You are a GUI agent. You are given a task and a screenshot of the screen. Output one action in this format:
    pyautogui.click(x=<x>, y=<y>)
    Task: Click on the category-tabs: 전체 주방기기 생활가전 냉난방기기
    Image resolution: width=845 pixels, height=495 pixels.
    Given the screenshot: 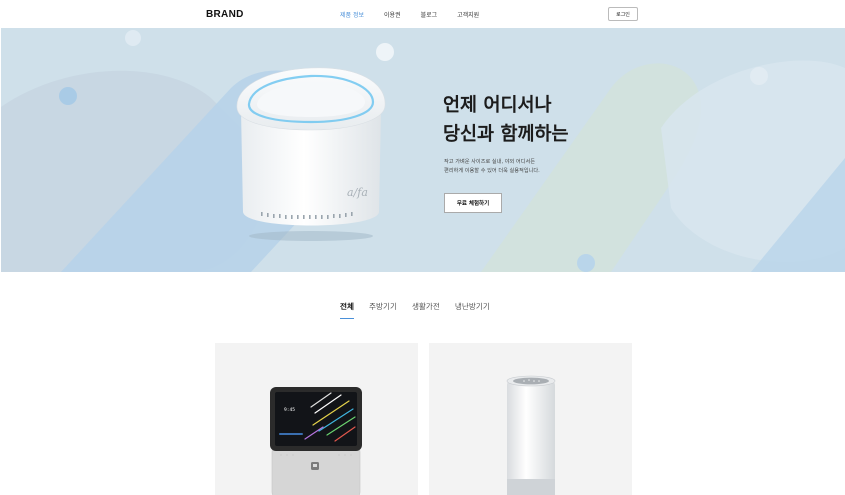 What is the action you would take?
    pyautogui.click(x=415, y=310)
    